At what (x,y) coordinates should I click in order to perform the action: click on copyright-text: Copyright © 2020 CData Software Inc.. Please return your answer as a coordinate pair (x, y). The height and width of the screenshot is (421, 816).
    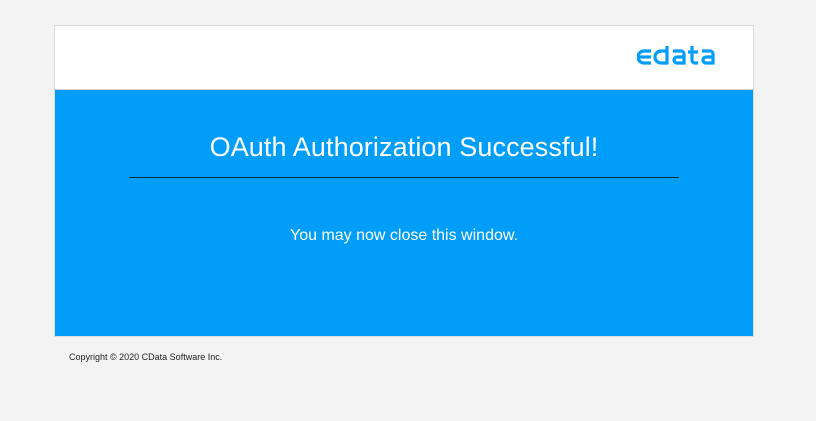
    Looking at the image, I should click on (146, 357).